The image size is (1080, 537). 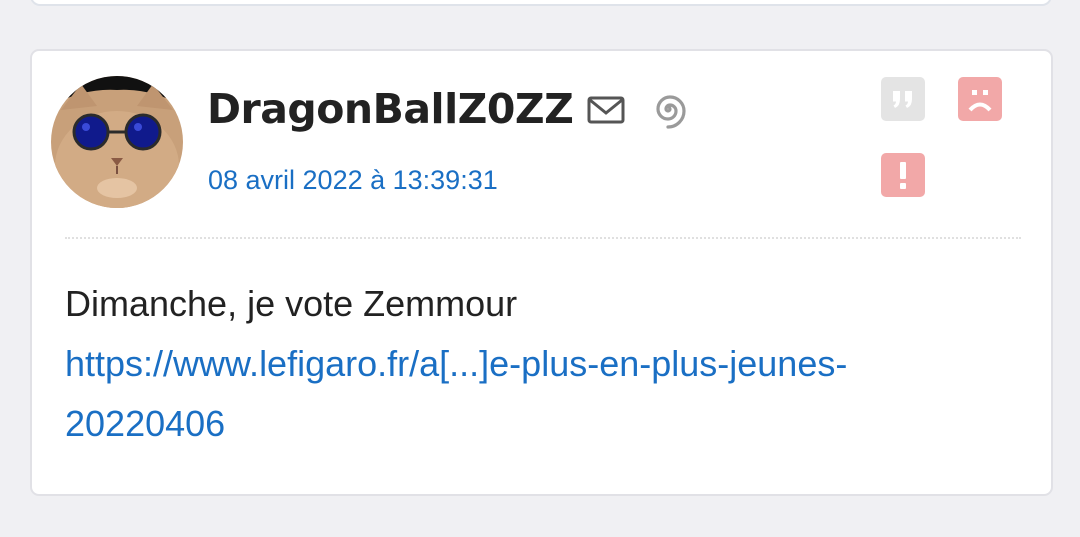 I want to click on user-avatar, so click(x=117, y=142).